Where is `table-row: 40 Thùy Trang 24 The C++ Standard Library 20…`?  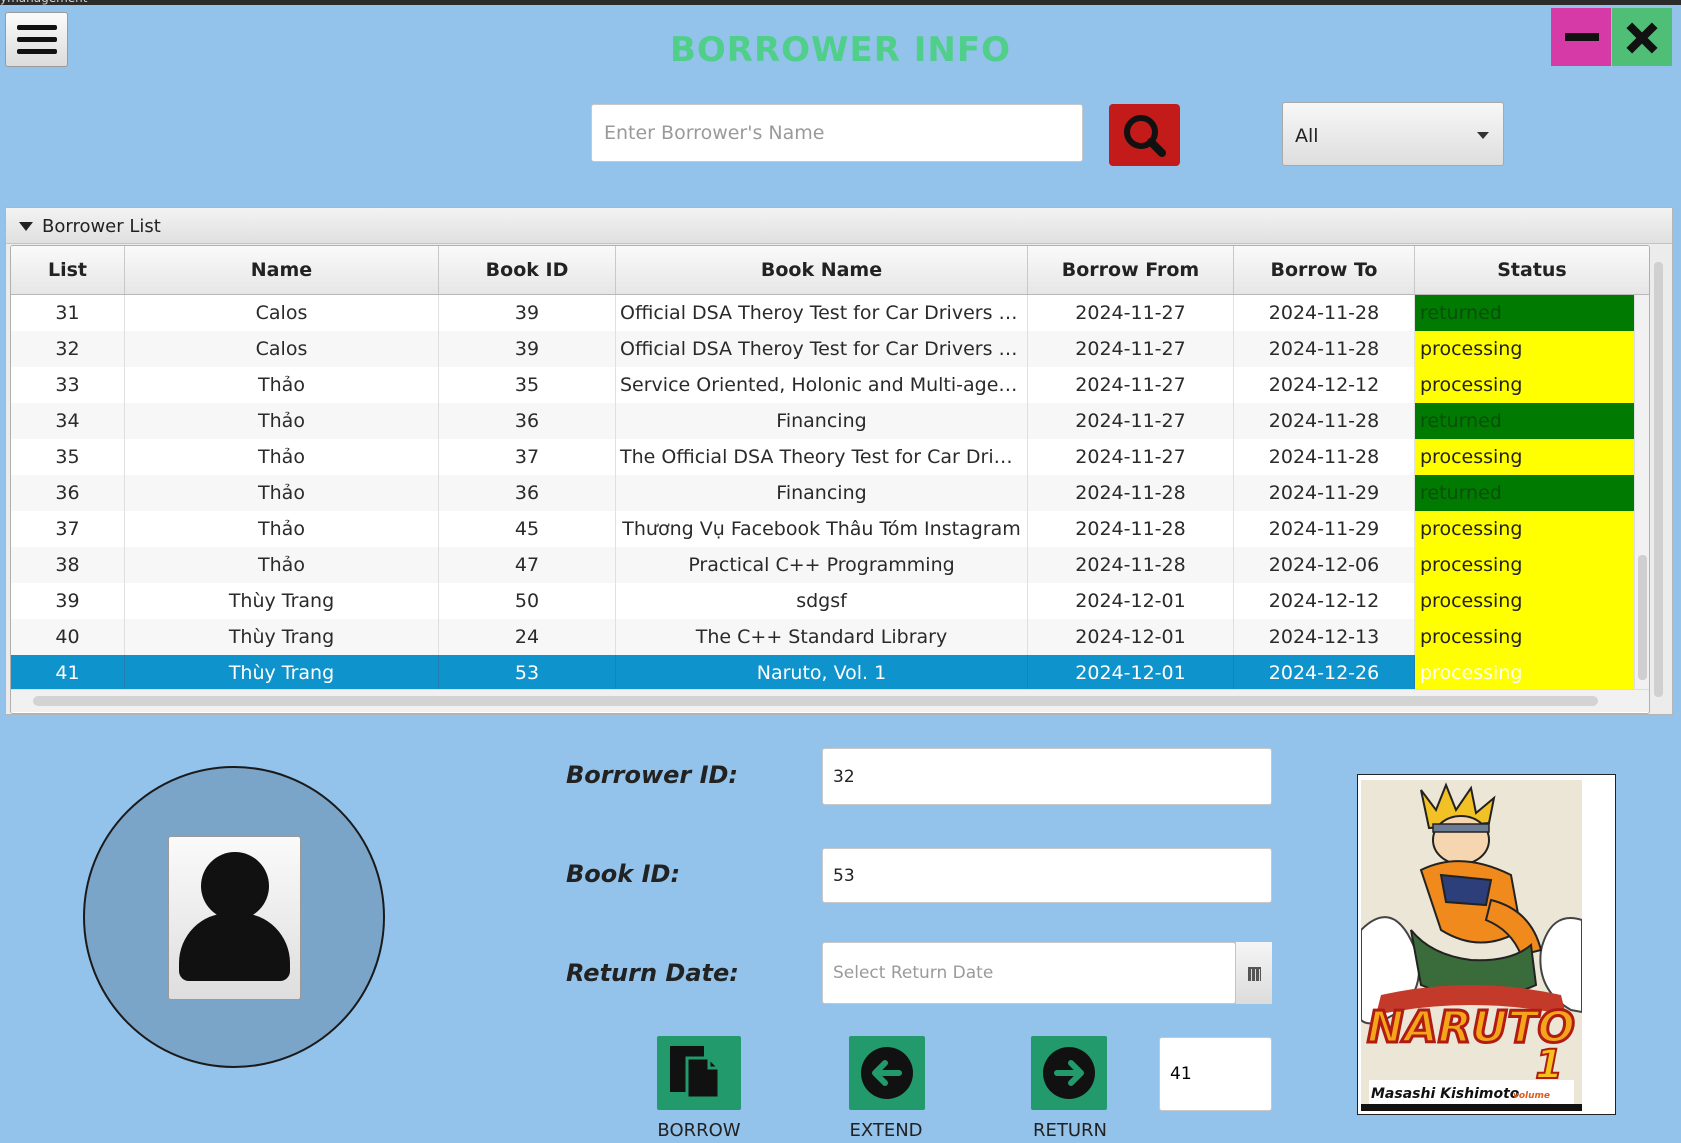
table-row: 40 Thùy Trang 24 The C++ Standard Library 20… is located at coordinates (822, 637).